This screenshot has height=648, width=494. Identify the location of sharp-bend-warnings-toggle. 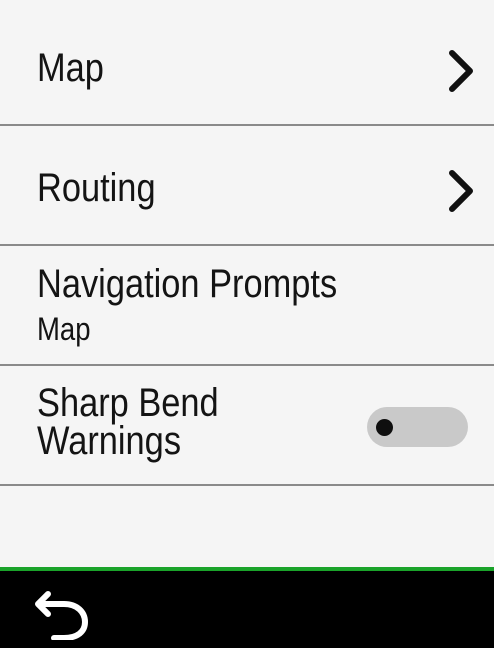
(417, 427).